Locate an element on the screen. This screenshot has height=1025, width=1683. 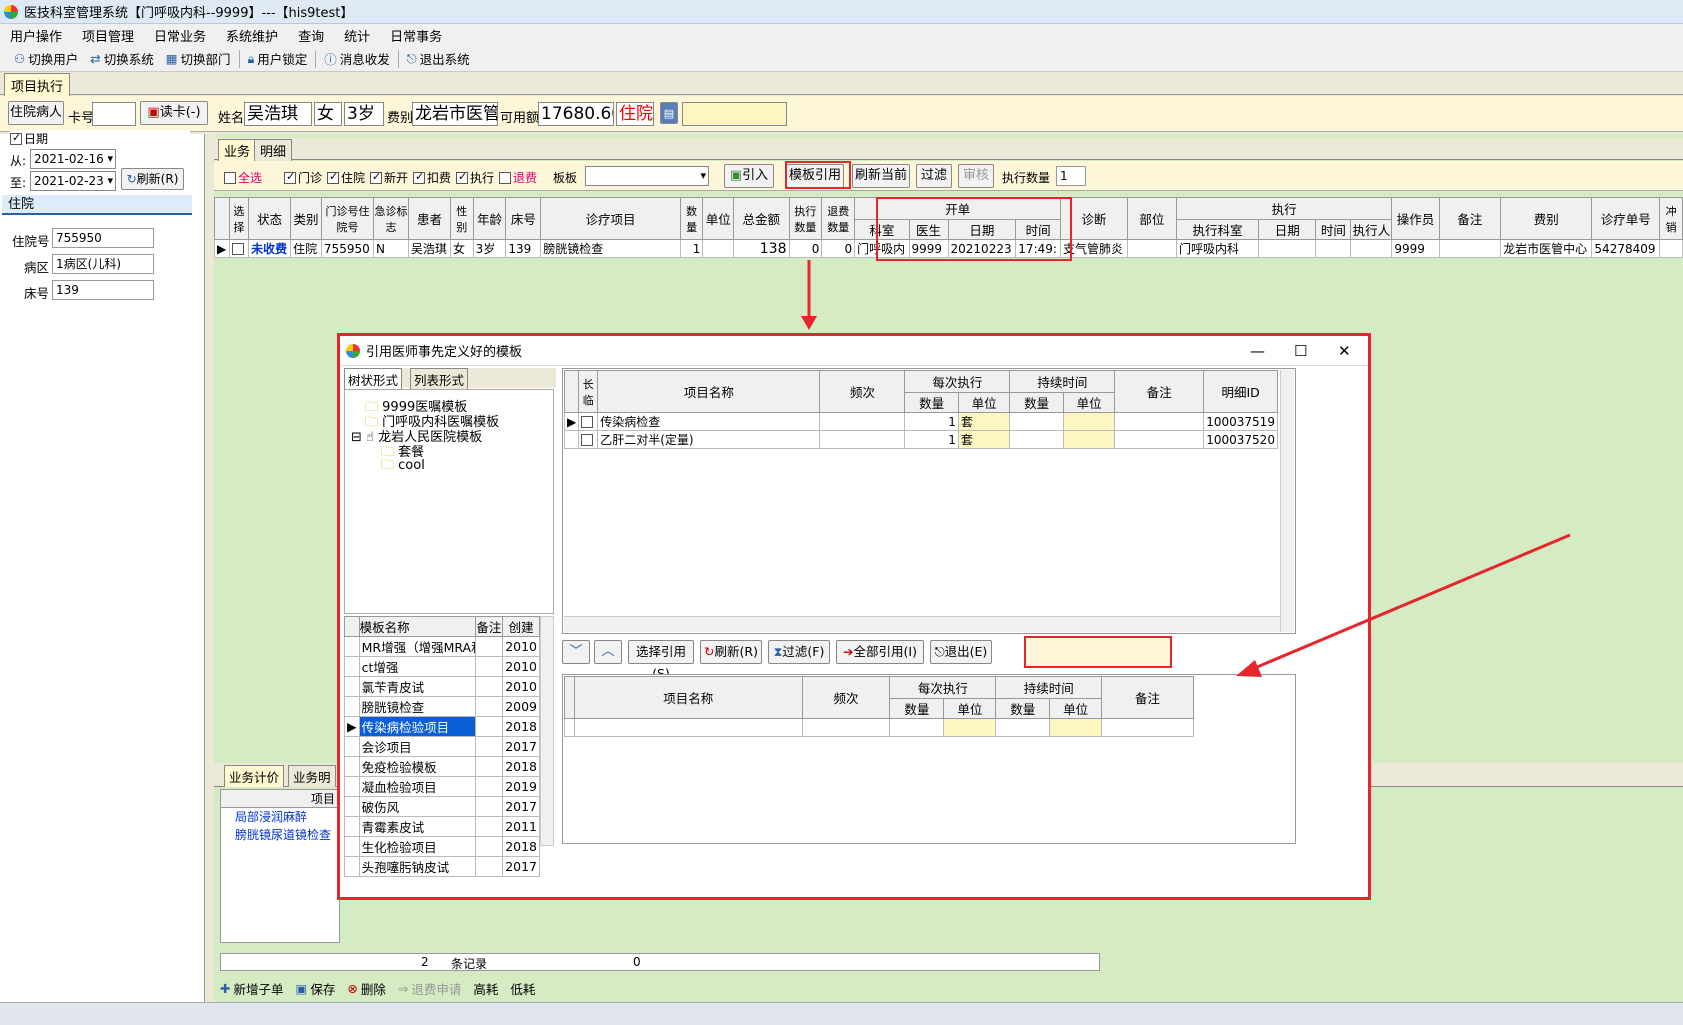
template-select is located at coordinates (647, 176).